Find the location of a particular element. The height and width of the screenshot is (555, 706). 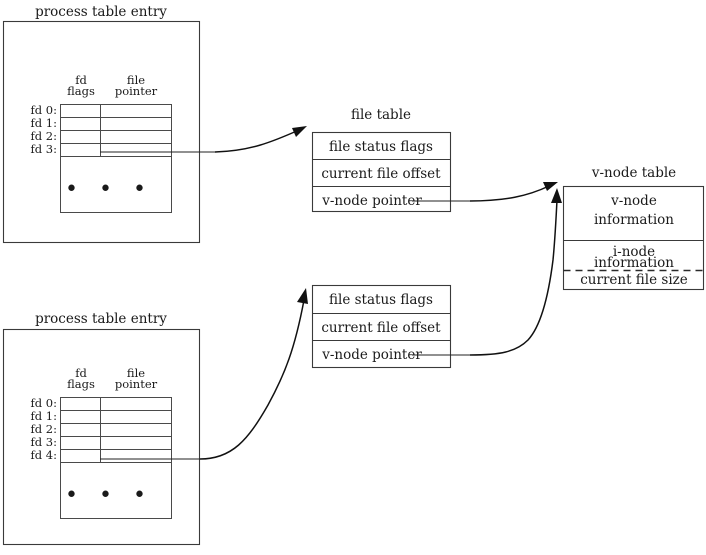

file-table-2-row-0: file status flags is located at coordinates (381, 300).